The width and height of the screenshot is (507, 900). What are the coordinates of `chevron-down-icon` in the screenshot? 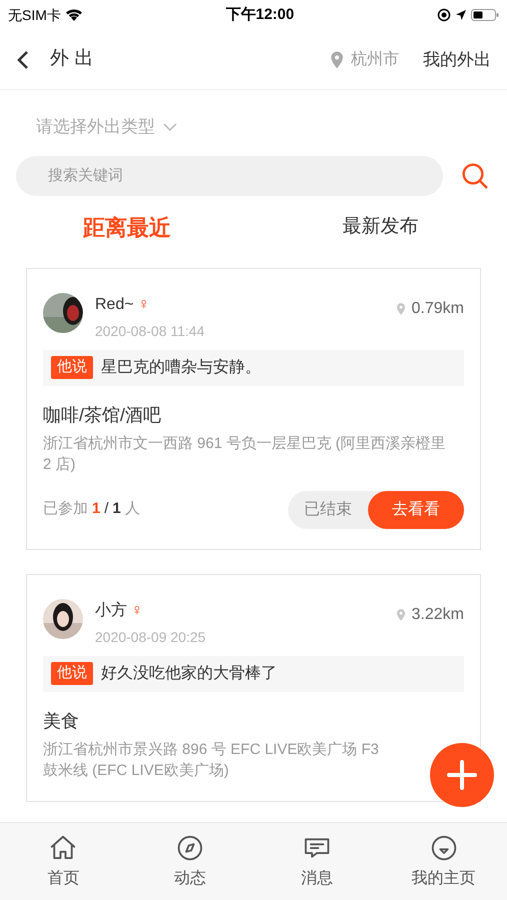 It's located at (170, 127).